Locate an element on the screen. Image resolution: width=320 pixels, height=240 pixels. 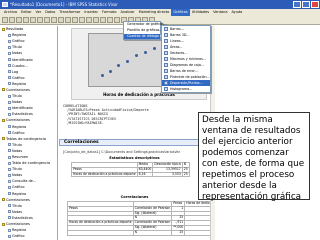
navigator-item-label: Resultado is located at coordinates (15, 29).